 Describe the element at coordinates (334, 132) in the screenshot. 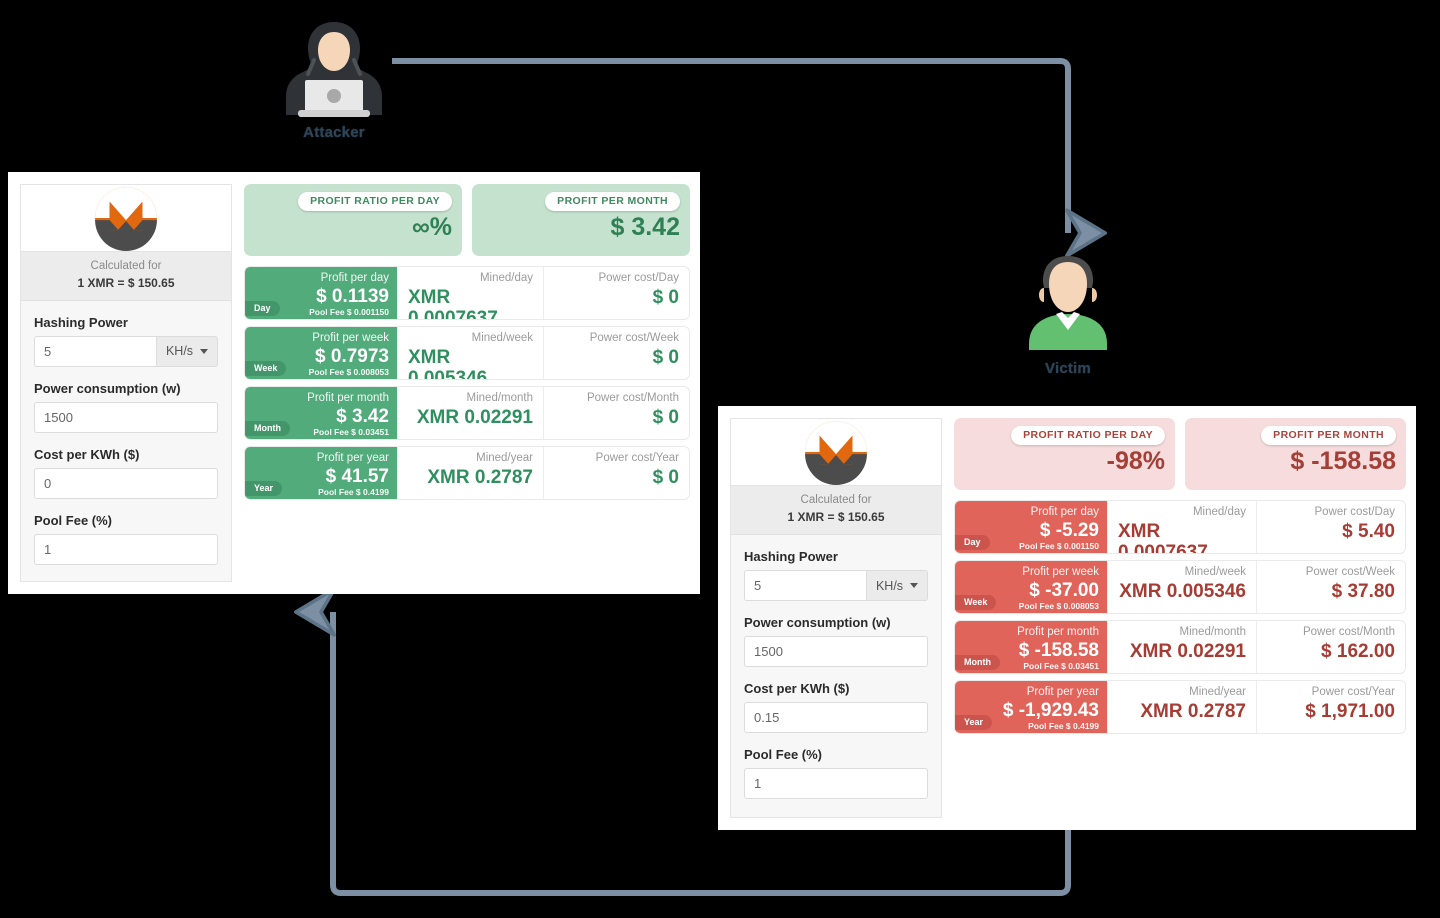

I see `attacker-label: Attacker` at that location.